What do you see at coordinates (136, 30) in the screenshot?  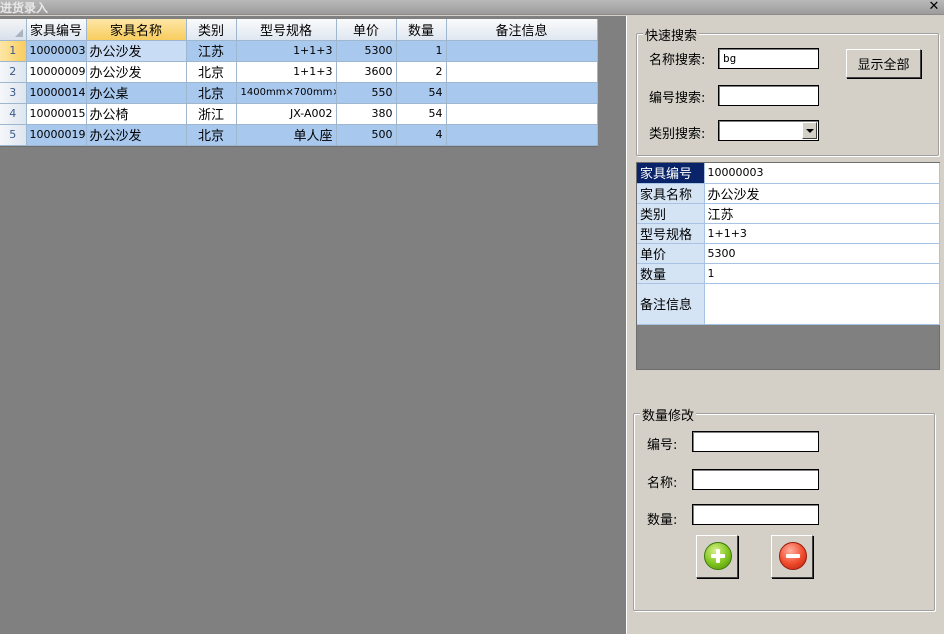 I see `col-header-name: 家具名称` at bounding box center [136, 30].